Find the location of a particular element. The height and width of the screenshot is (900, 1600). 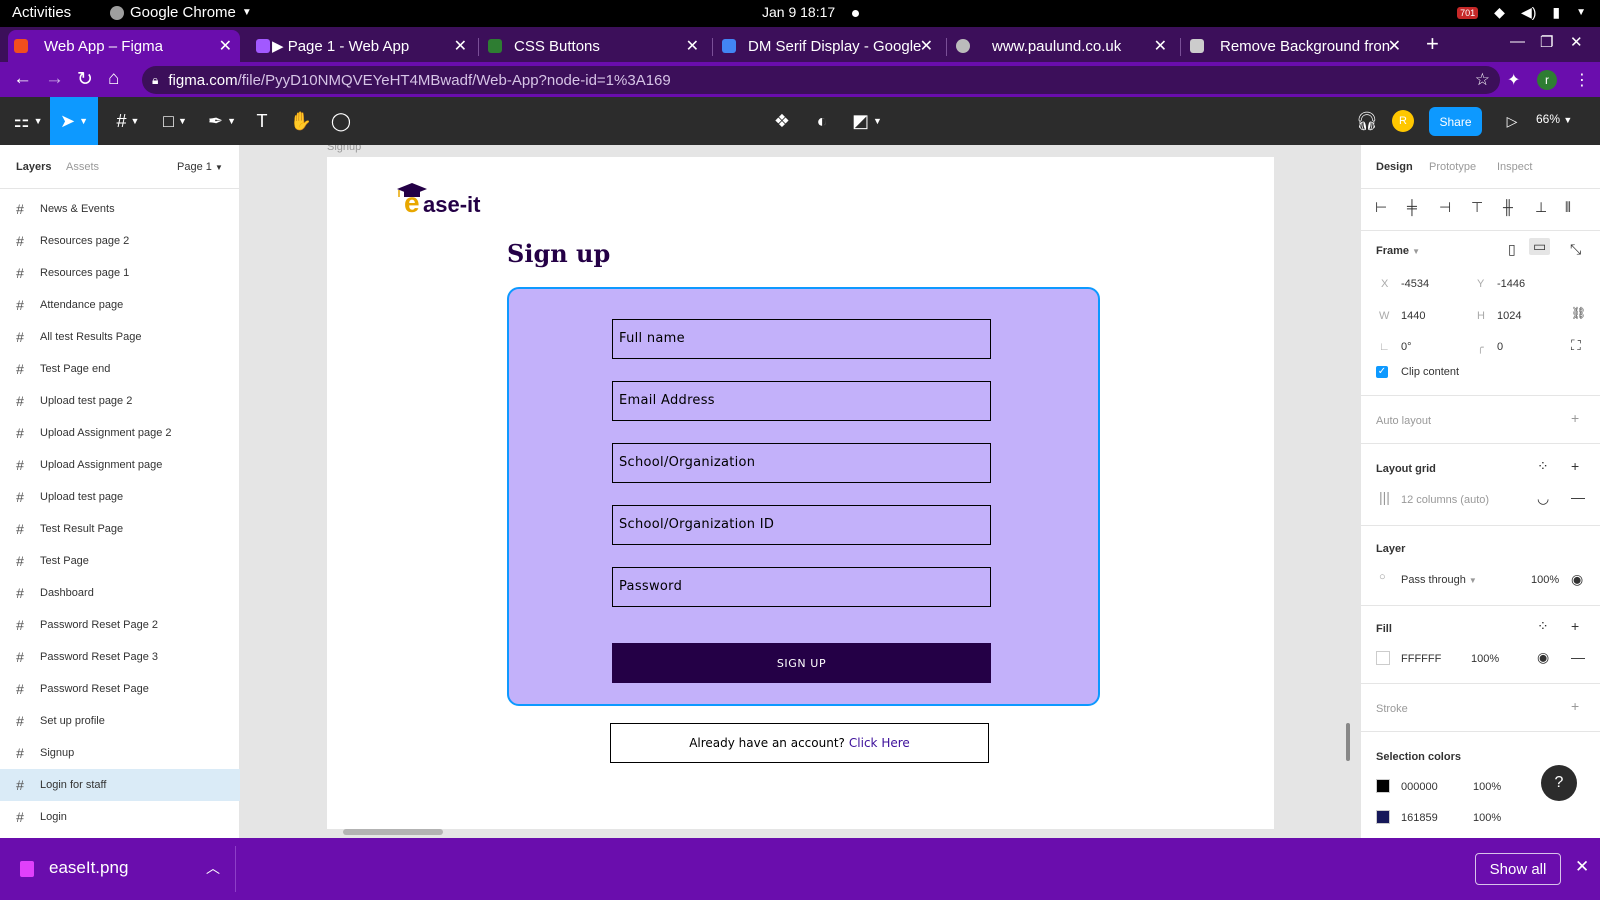

layer-item: # Login is located at coordinates (120, 817).